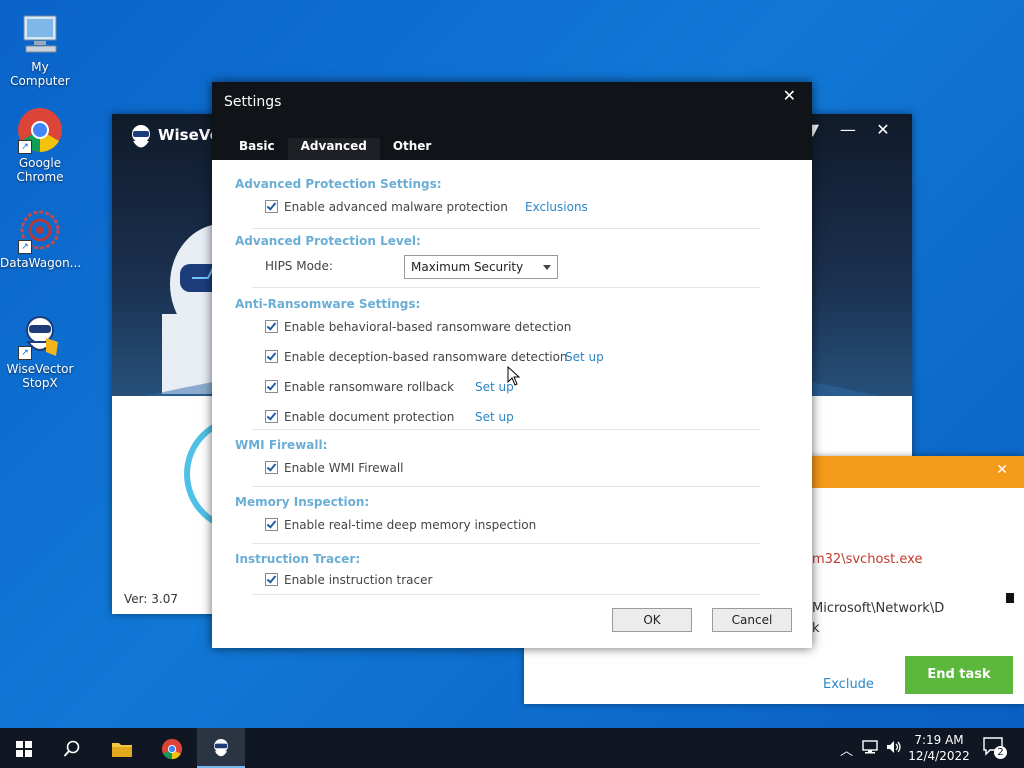  Describe the element at coordinates (328, 241) in the screenshot. I see `section-title-protection-level: Advanced Protection Level:` at that location.